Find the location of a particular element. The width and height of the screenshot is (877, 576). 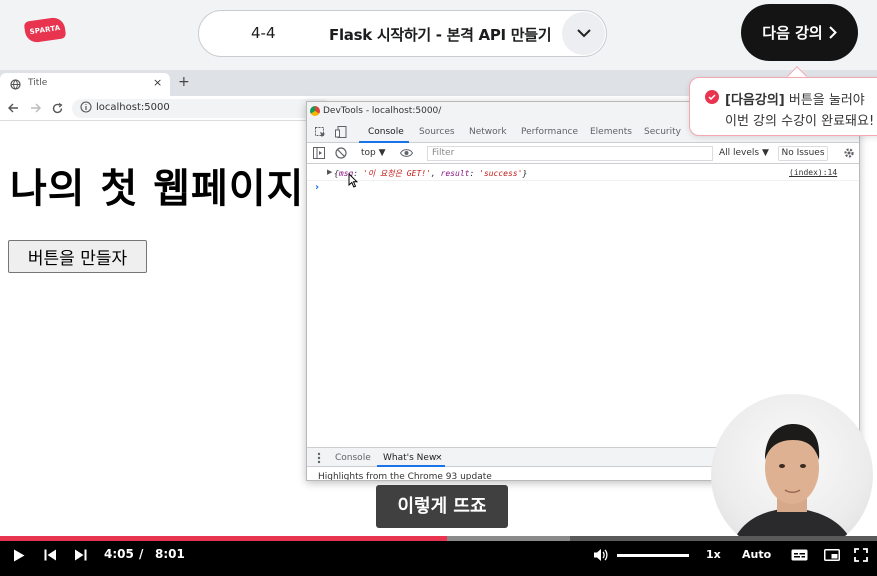

console-prompt: › is located at coordinates (317, 187).